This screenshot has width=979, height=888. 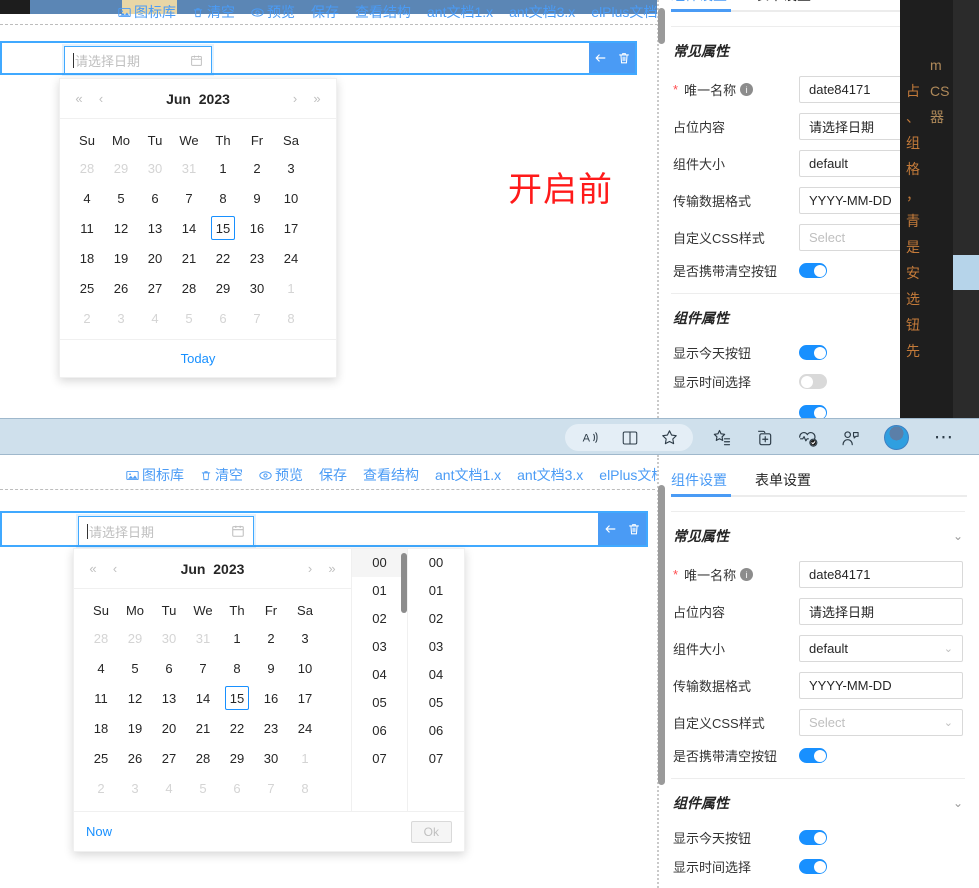 What do you see at coordinates (305, 668) in the screenshot?
I see `calendar-day-cell: 10` at bounding box center [305, 668].